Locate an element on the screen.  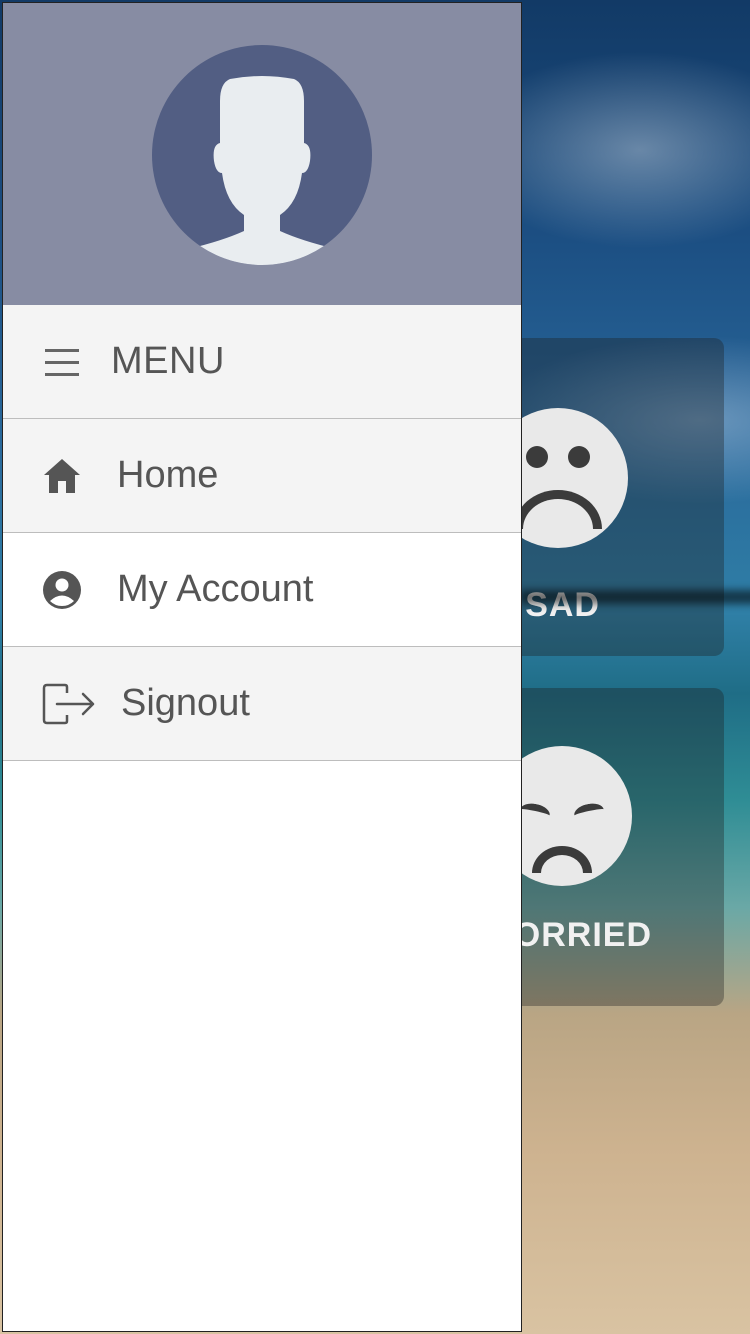
home-icon is located at coordinates (62, 476).